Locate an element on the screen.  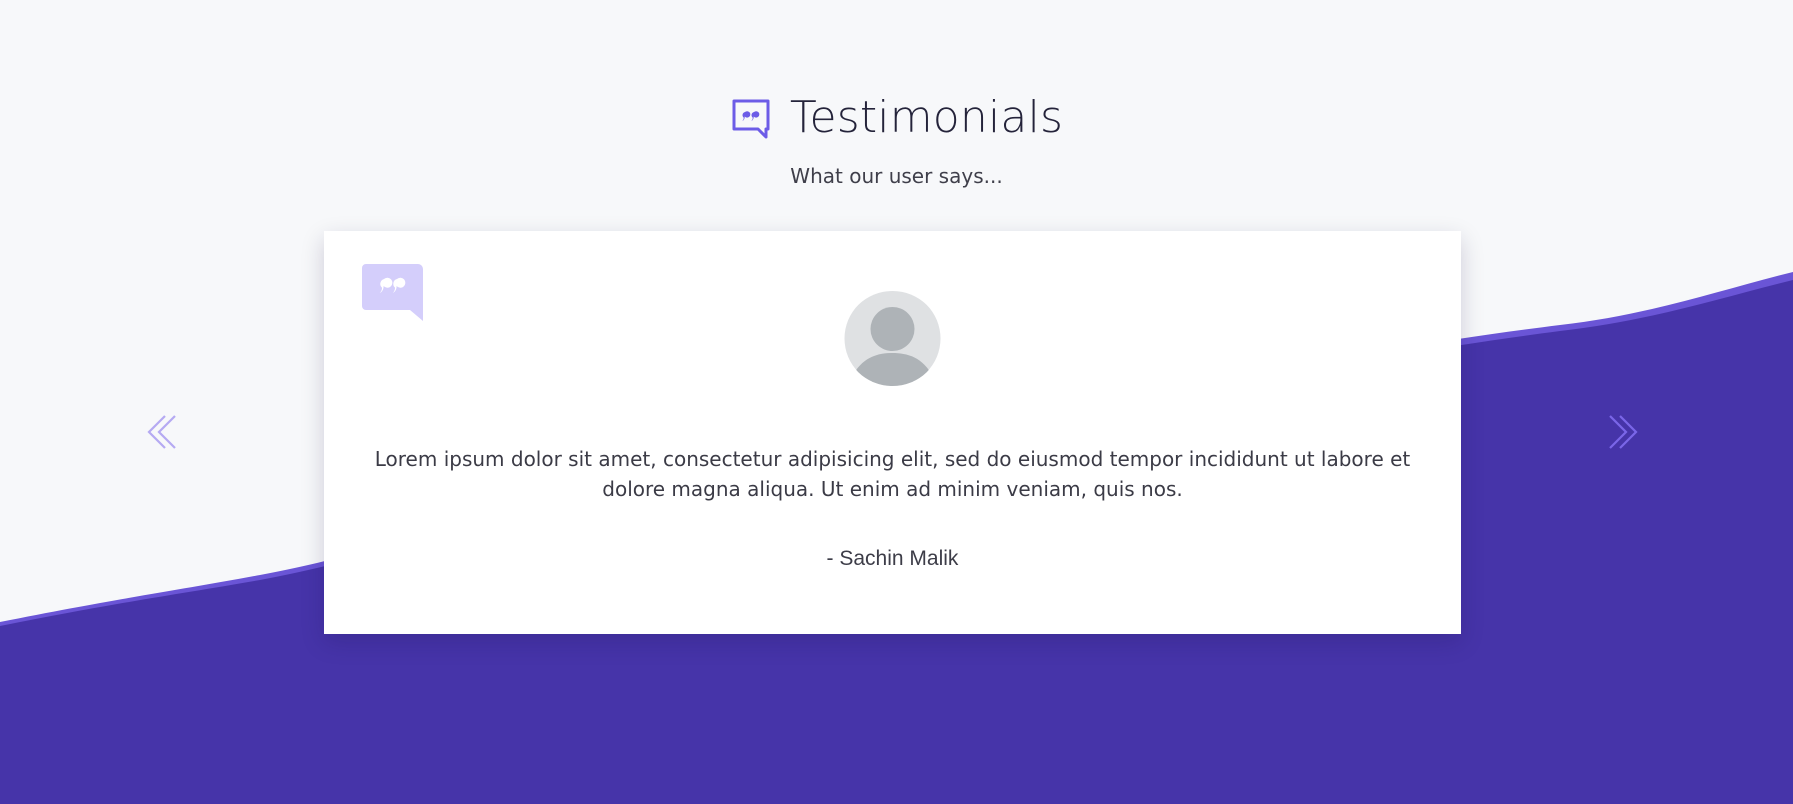
prev-testimonial-button is located at coordinates (165, 432).